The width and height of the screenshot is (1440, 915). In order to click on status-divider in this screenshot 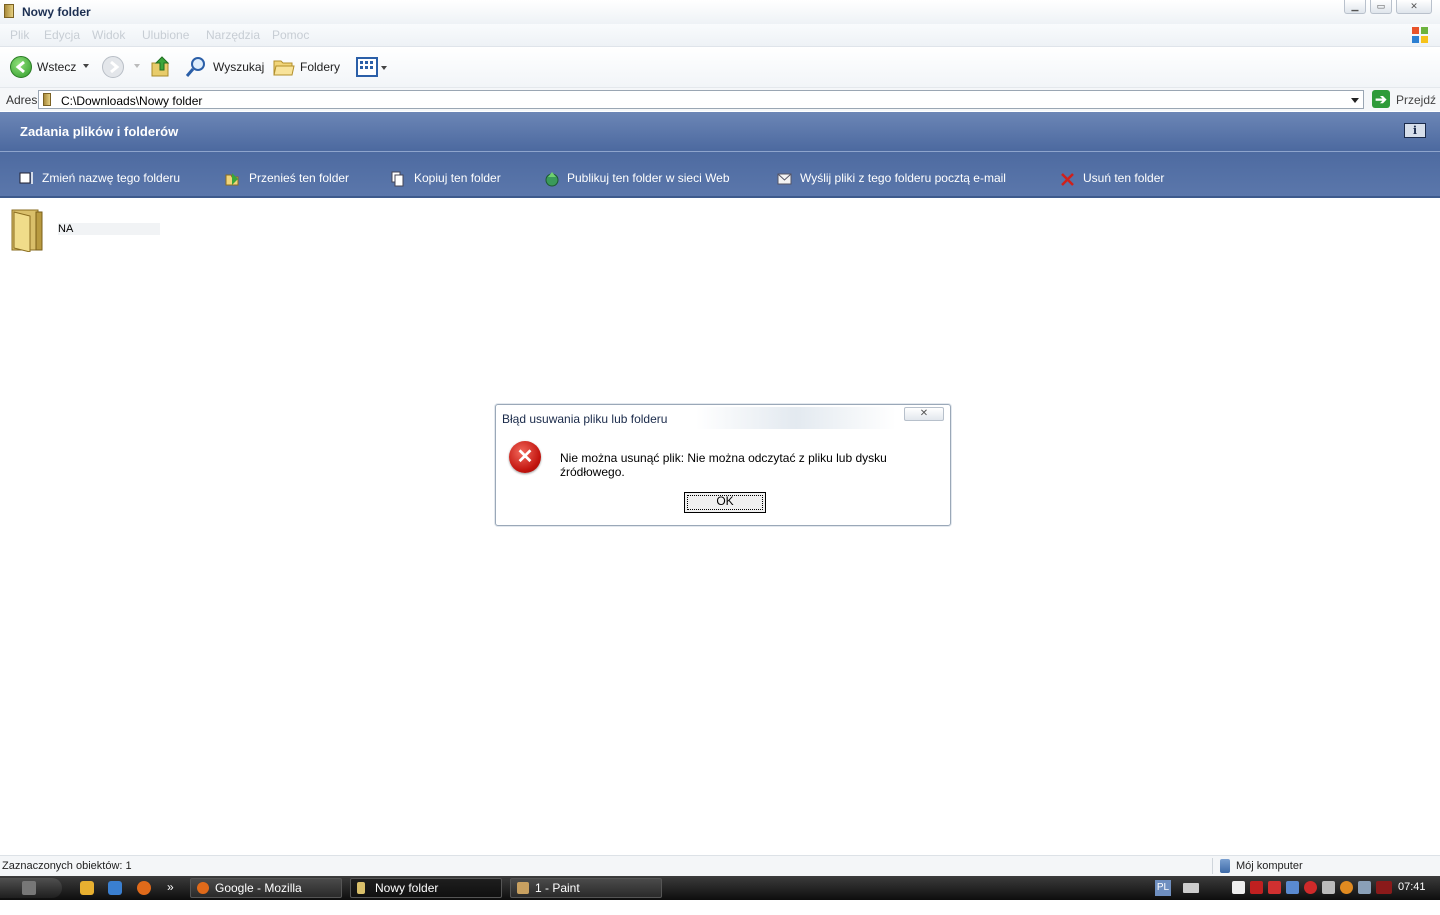, I will do `click(1212, 866)`.